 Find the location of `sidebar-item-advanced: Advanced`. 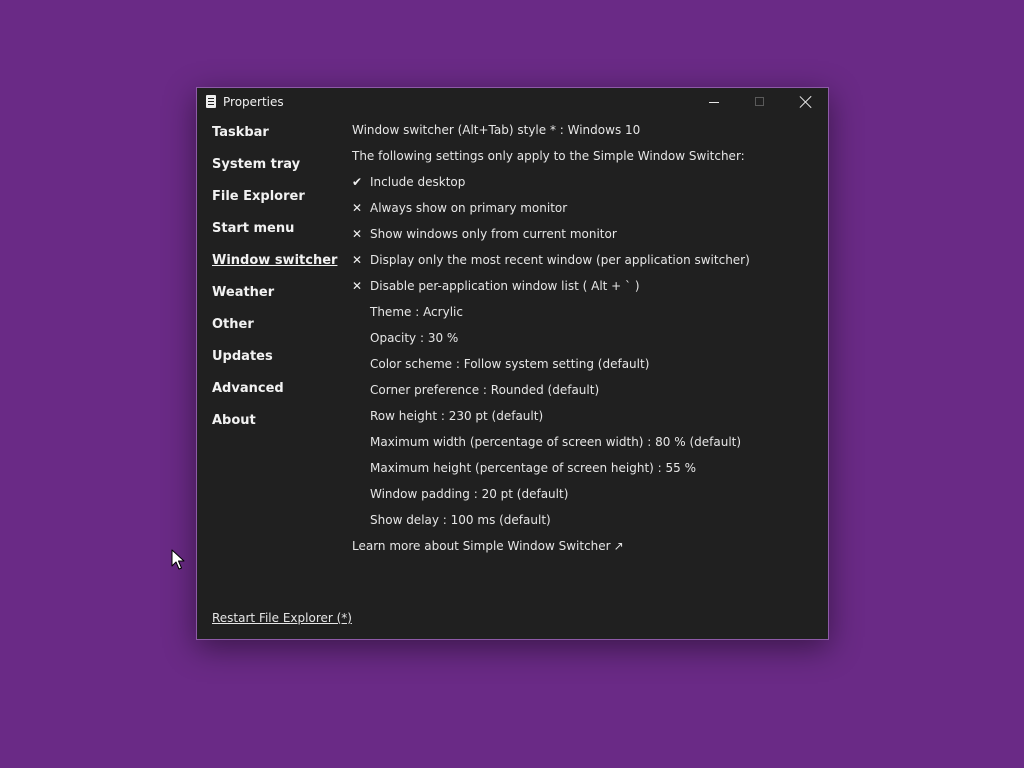

sidebar-item-advanced: Advanced is located at coordinates (277, 395).